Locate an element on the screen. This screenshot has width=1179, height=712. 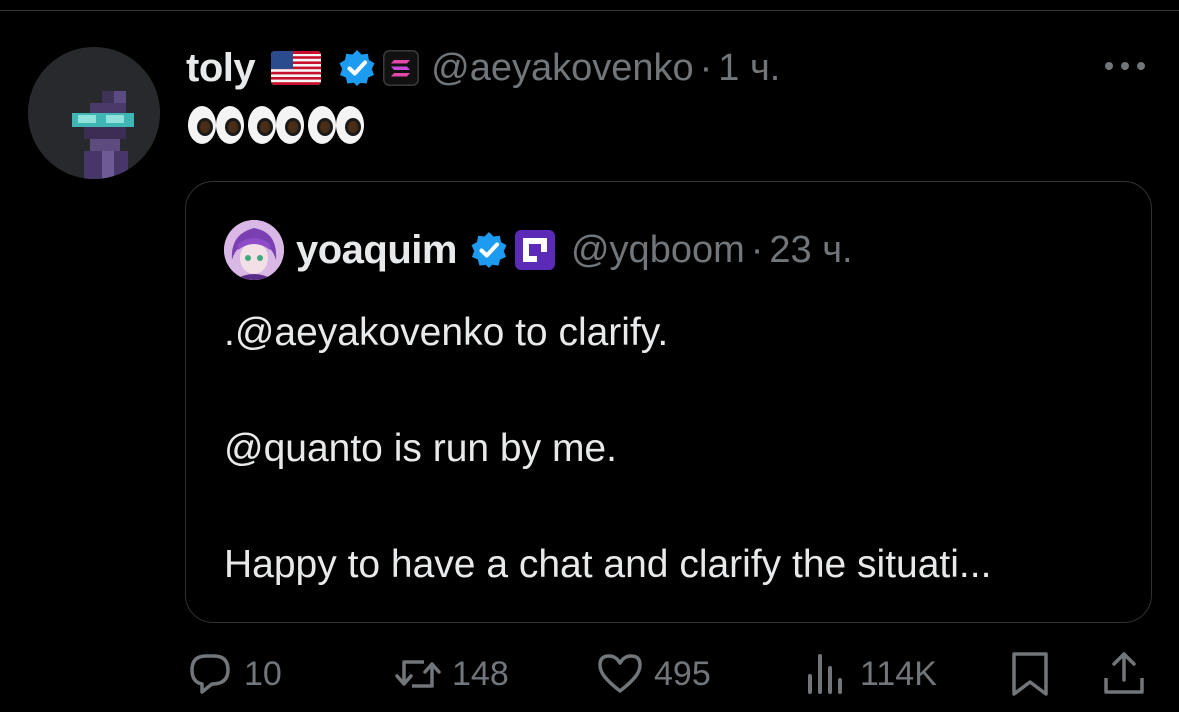
views-chart-icon is located at coordinates (825, 674).